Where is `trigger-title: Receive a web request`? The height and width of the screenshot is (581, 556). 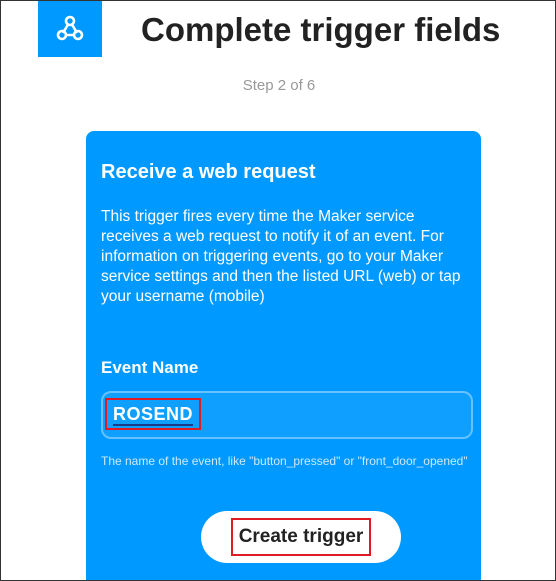 trigger-title: Receive a web request is located at coordinates (208, 172).